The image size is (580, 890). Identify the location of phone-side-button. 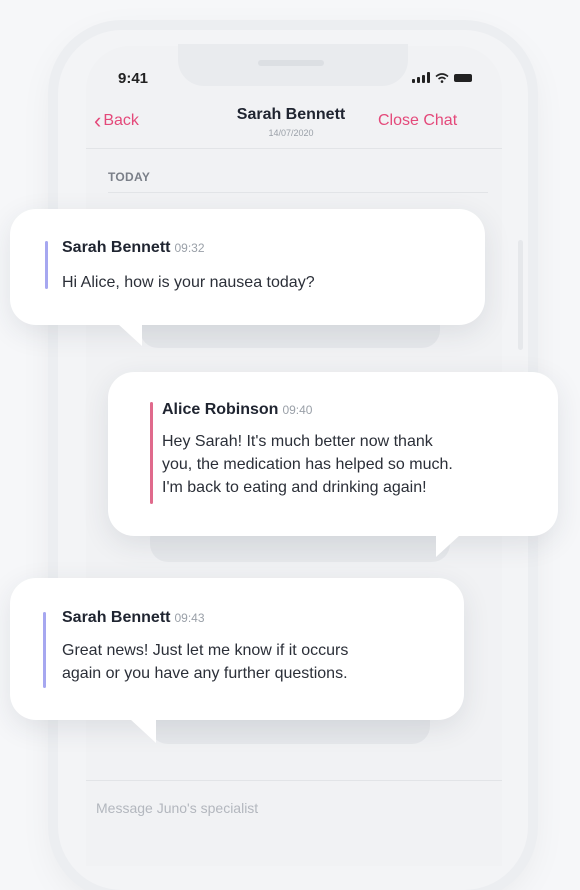
(520, 295).